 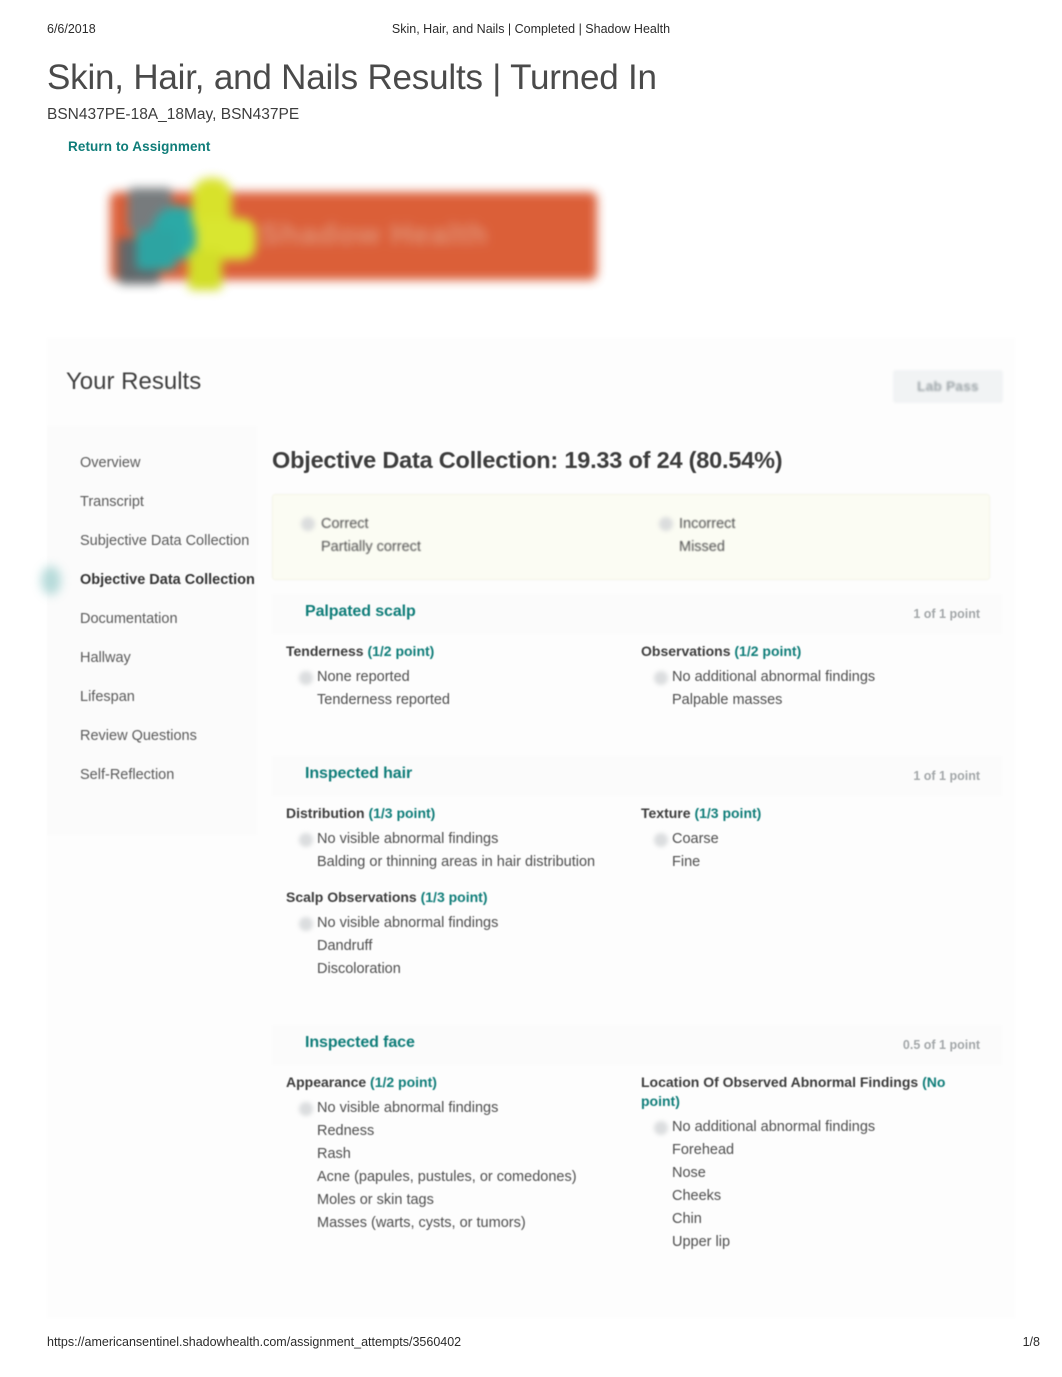 I want to click on sidebar-item-label: Review Questions, so click(x=138, y=736).